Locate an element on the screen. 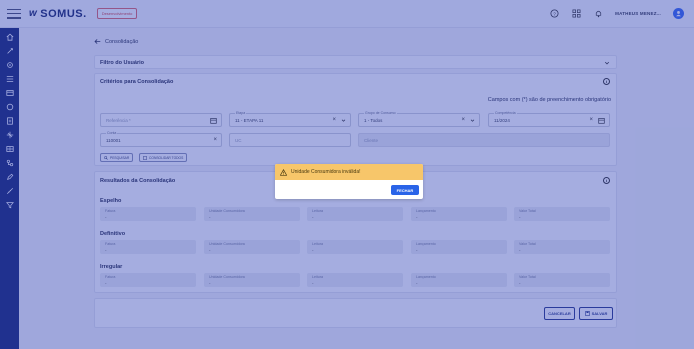  alert-header: Unidade Consumidora inválida! is located at coordinates (349, 172).